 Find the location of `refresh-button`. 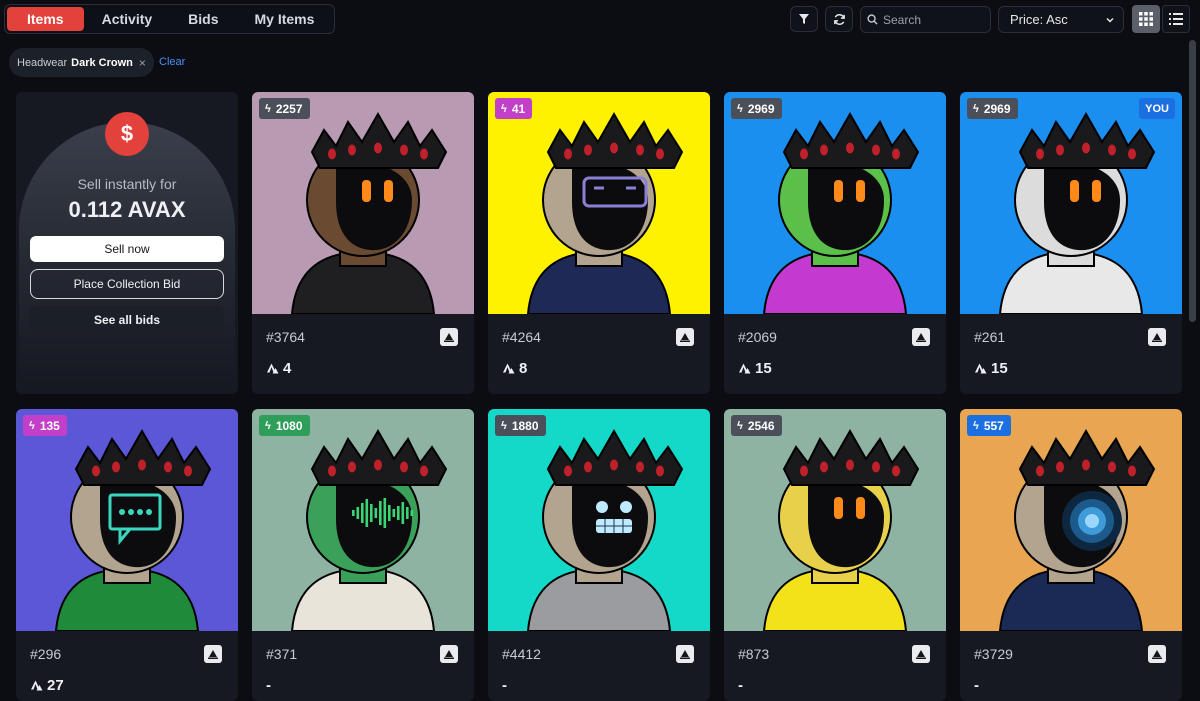

refresh-button is located at coordinates (839, 19).